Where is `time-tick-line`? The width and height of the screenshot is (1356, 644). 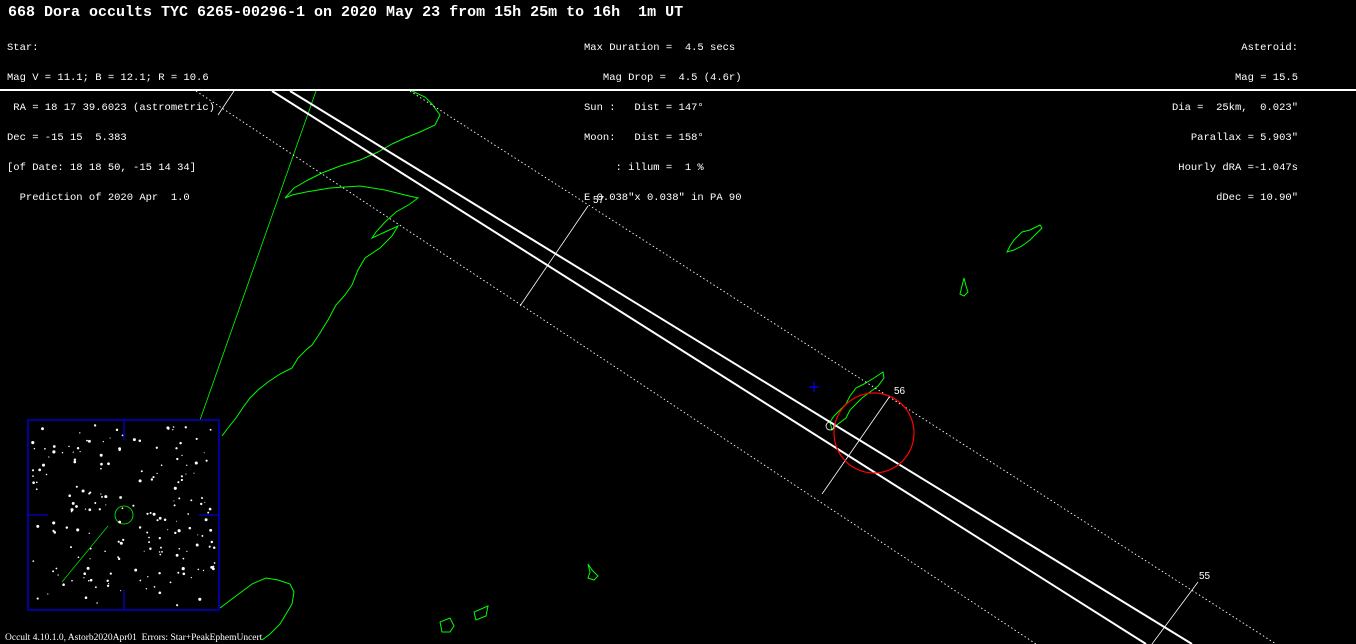
time-tick-line is located at coordinates (554, 256).